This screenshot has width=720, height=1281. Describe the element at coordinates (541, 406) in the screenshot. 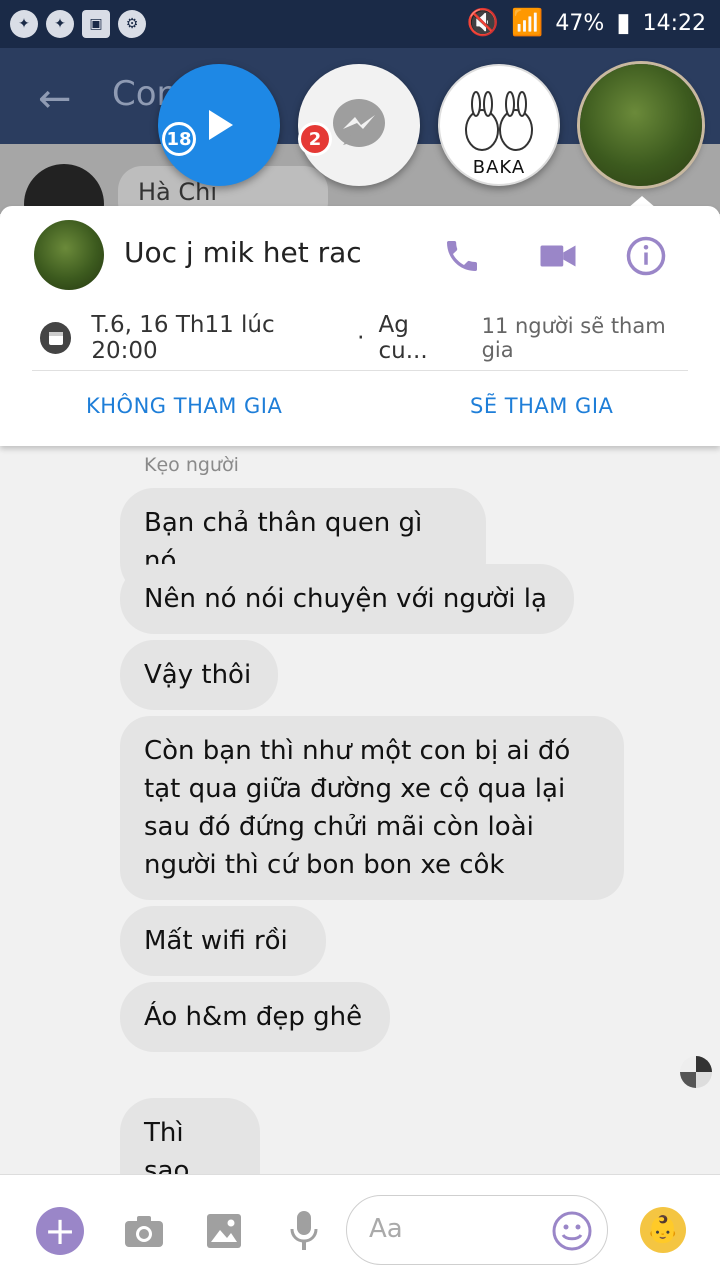

I see `accept-event-button: SẼ THAM GIA` at that location.